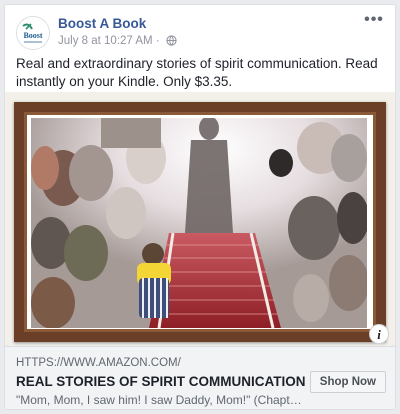  What do you see at coordinates (105, 41) in the screenshot?
I see `post-timestamp: July 8 at 10:27 AM` at bounding box center [105, 41].